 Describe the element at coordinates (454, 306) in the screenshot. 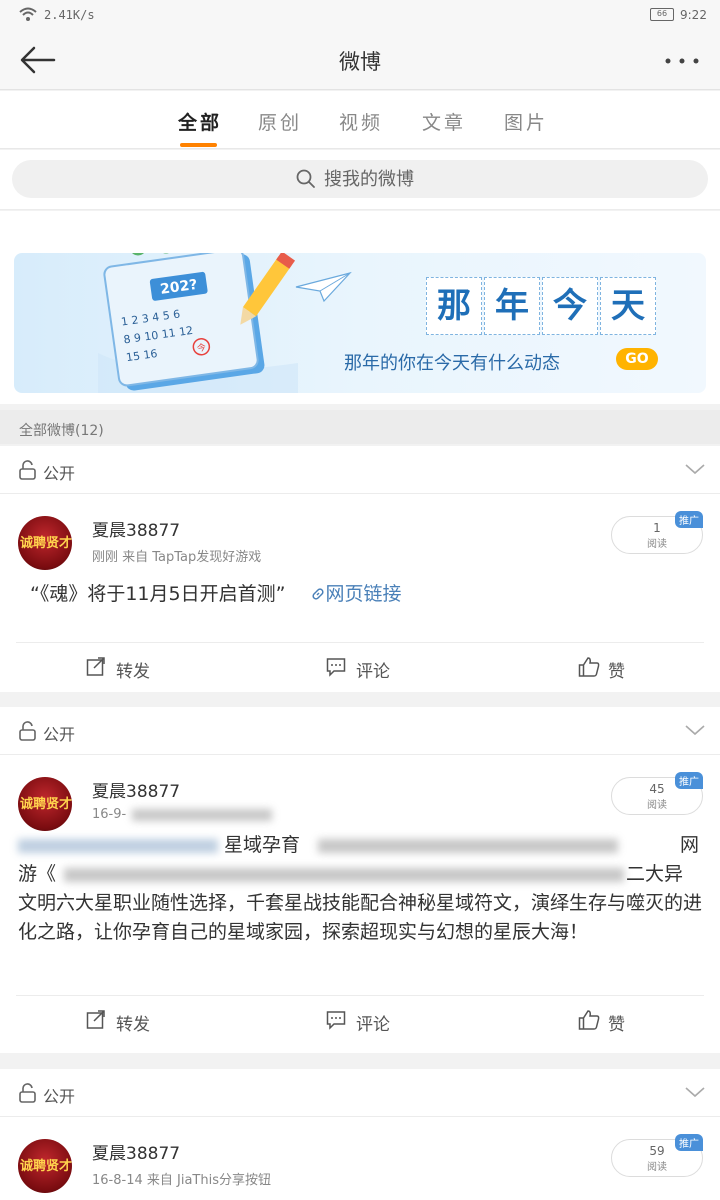

I see `headline-char: 那` at that location.